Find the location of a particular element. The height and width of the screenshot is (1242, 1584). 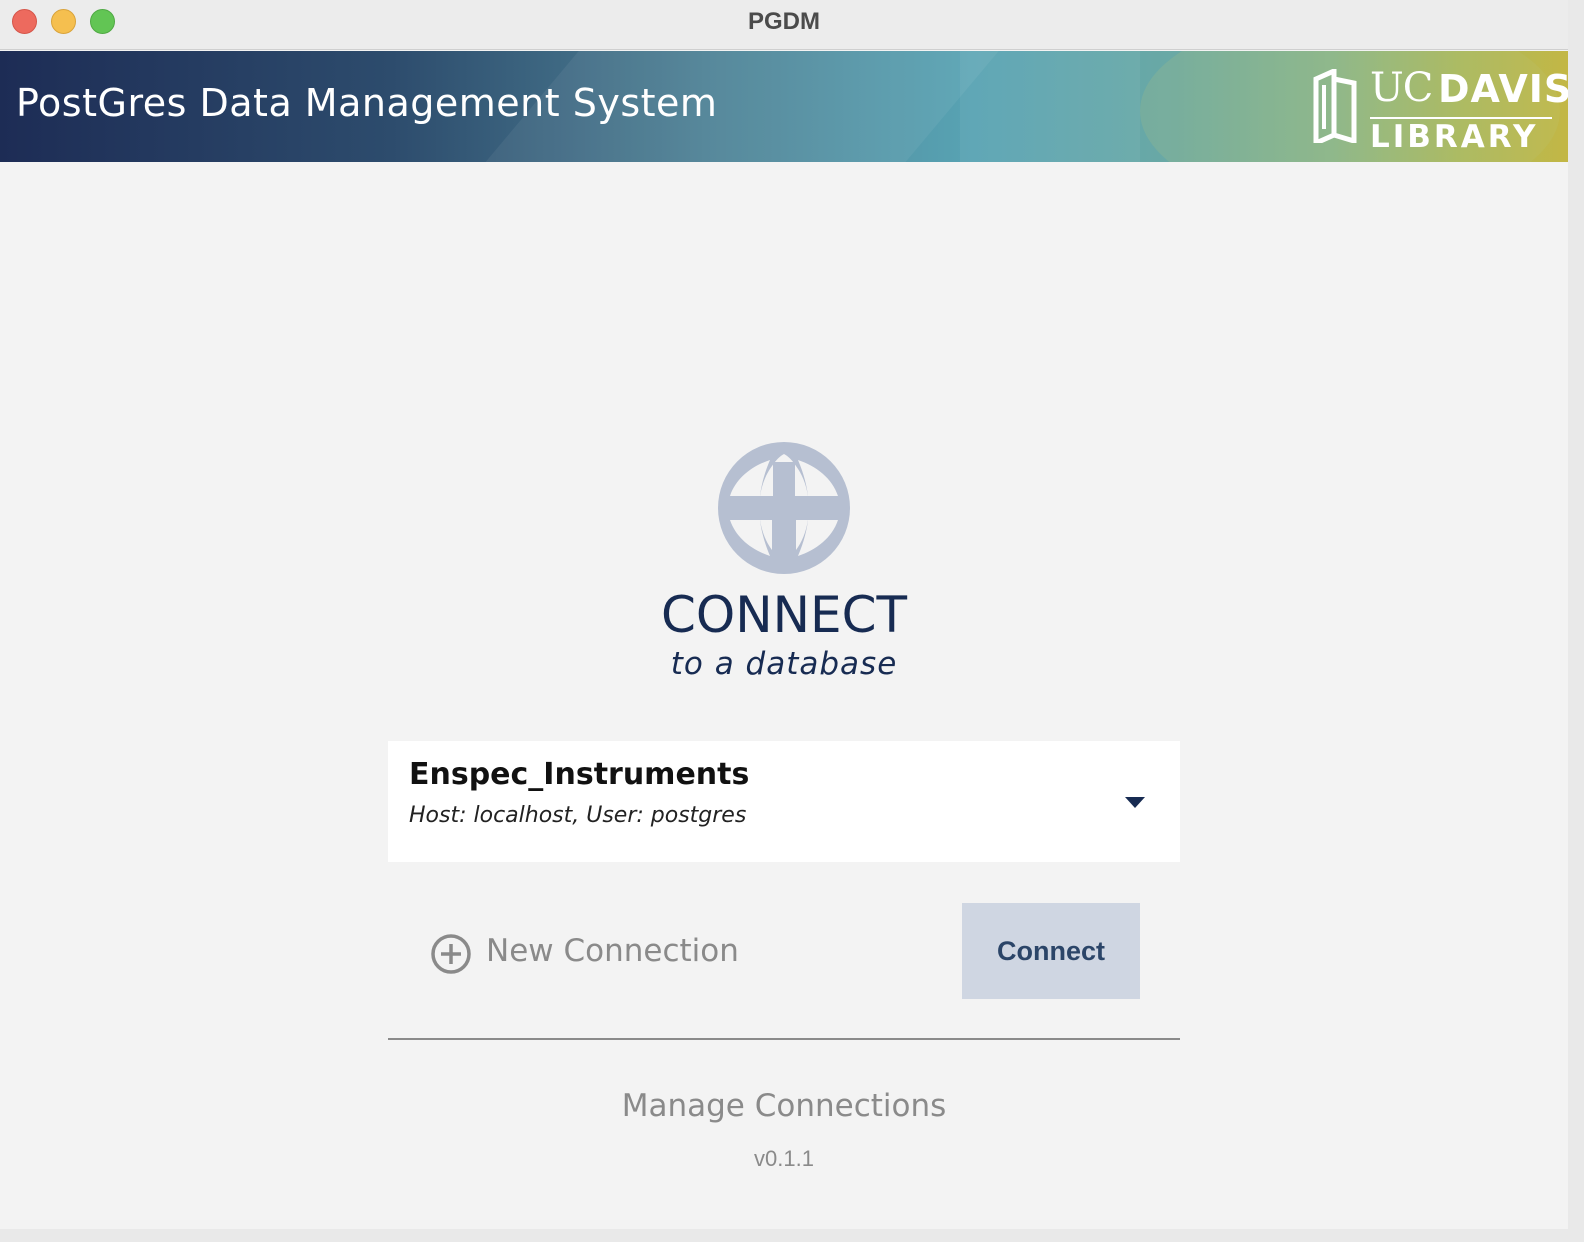

connect-subheading: to a database is located at coordinates (784, 664).